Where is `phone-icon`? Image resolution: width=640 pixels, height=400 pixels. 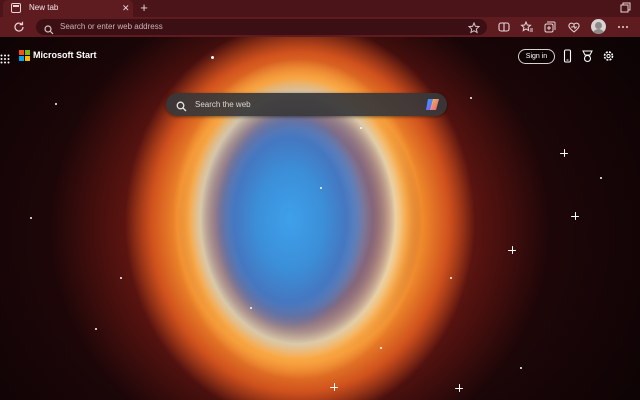
phone-icon is located at coordinates (567, 56).